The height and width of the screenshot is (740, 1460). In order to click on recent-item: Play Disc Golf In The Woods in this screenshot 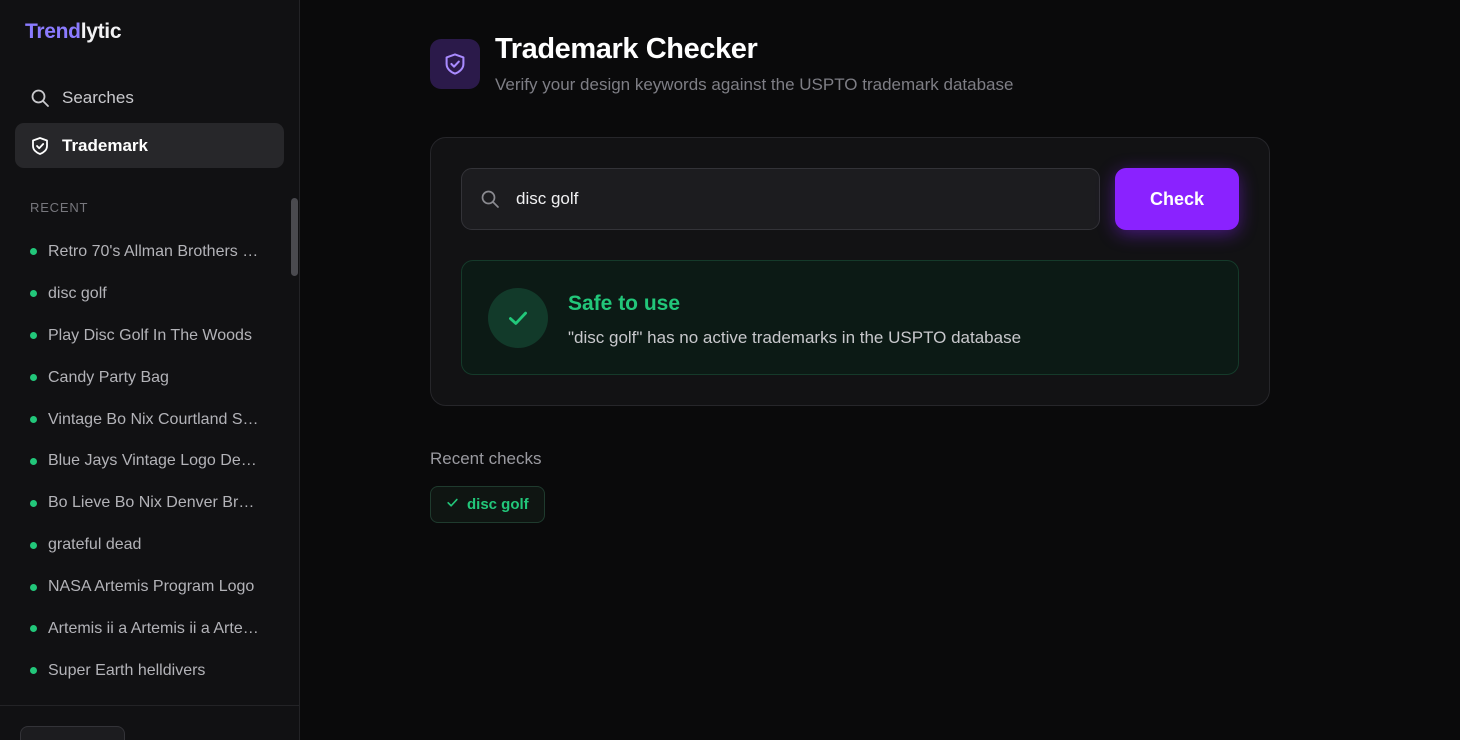, I will do `click(150, 336)`.